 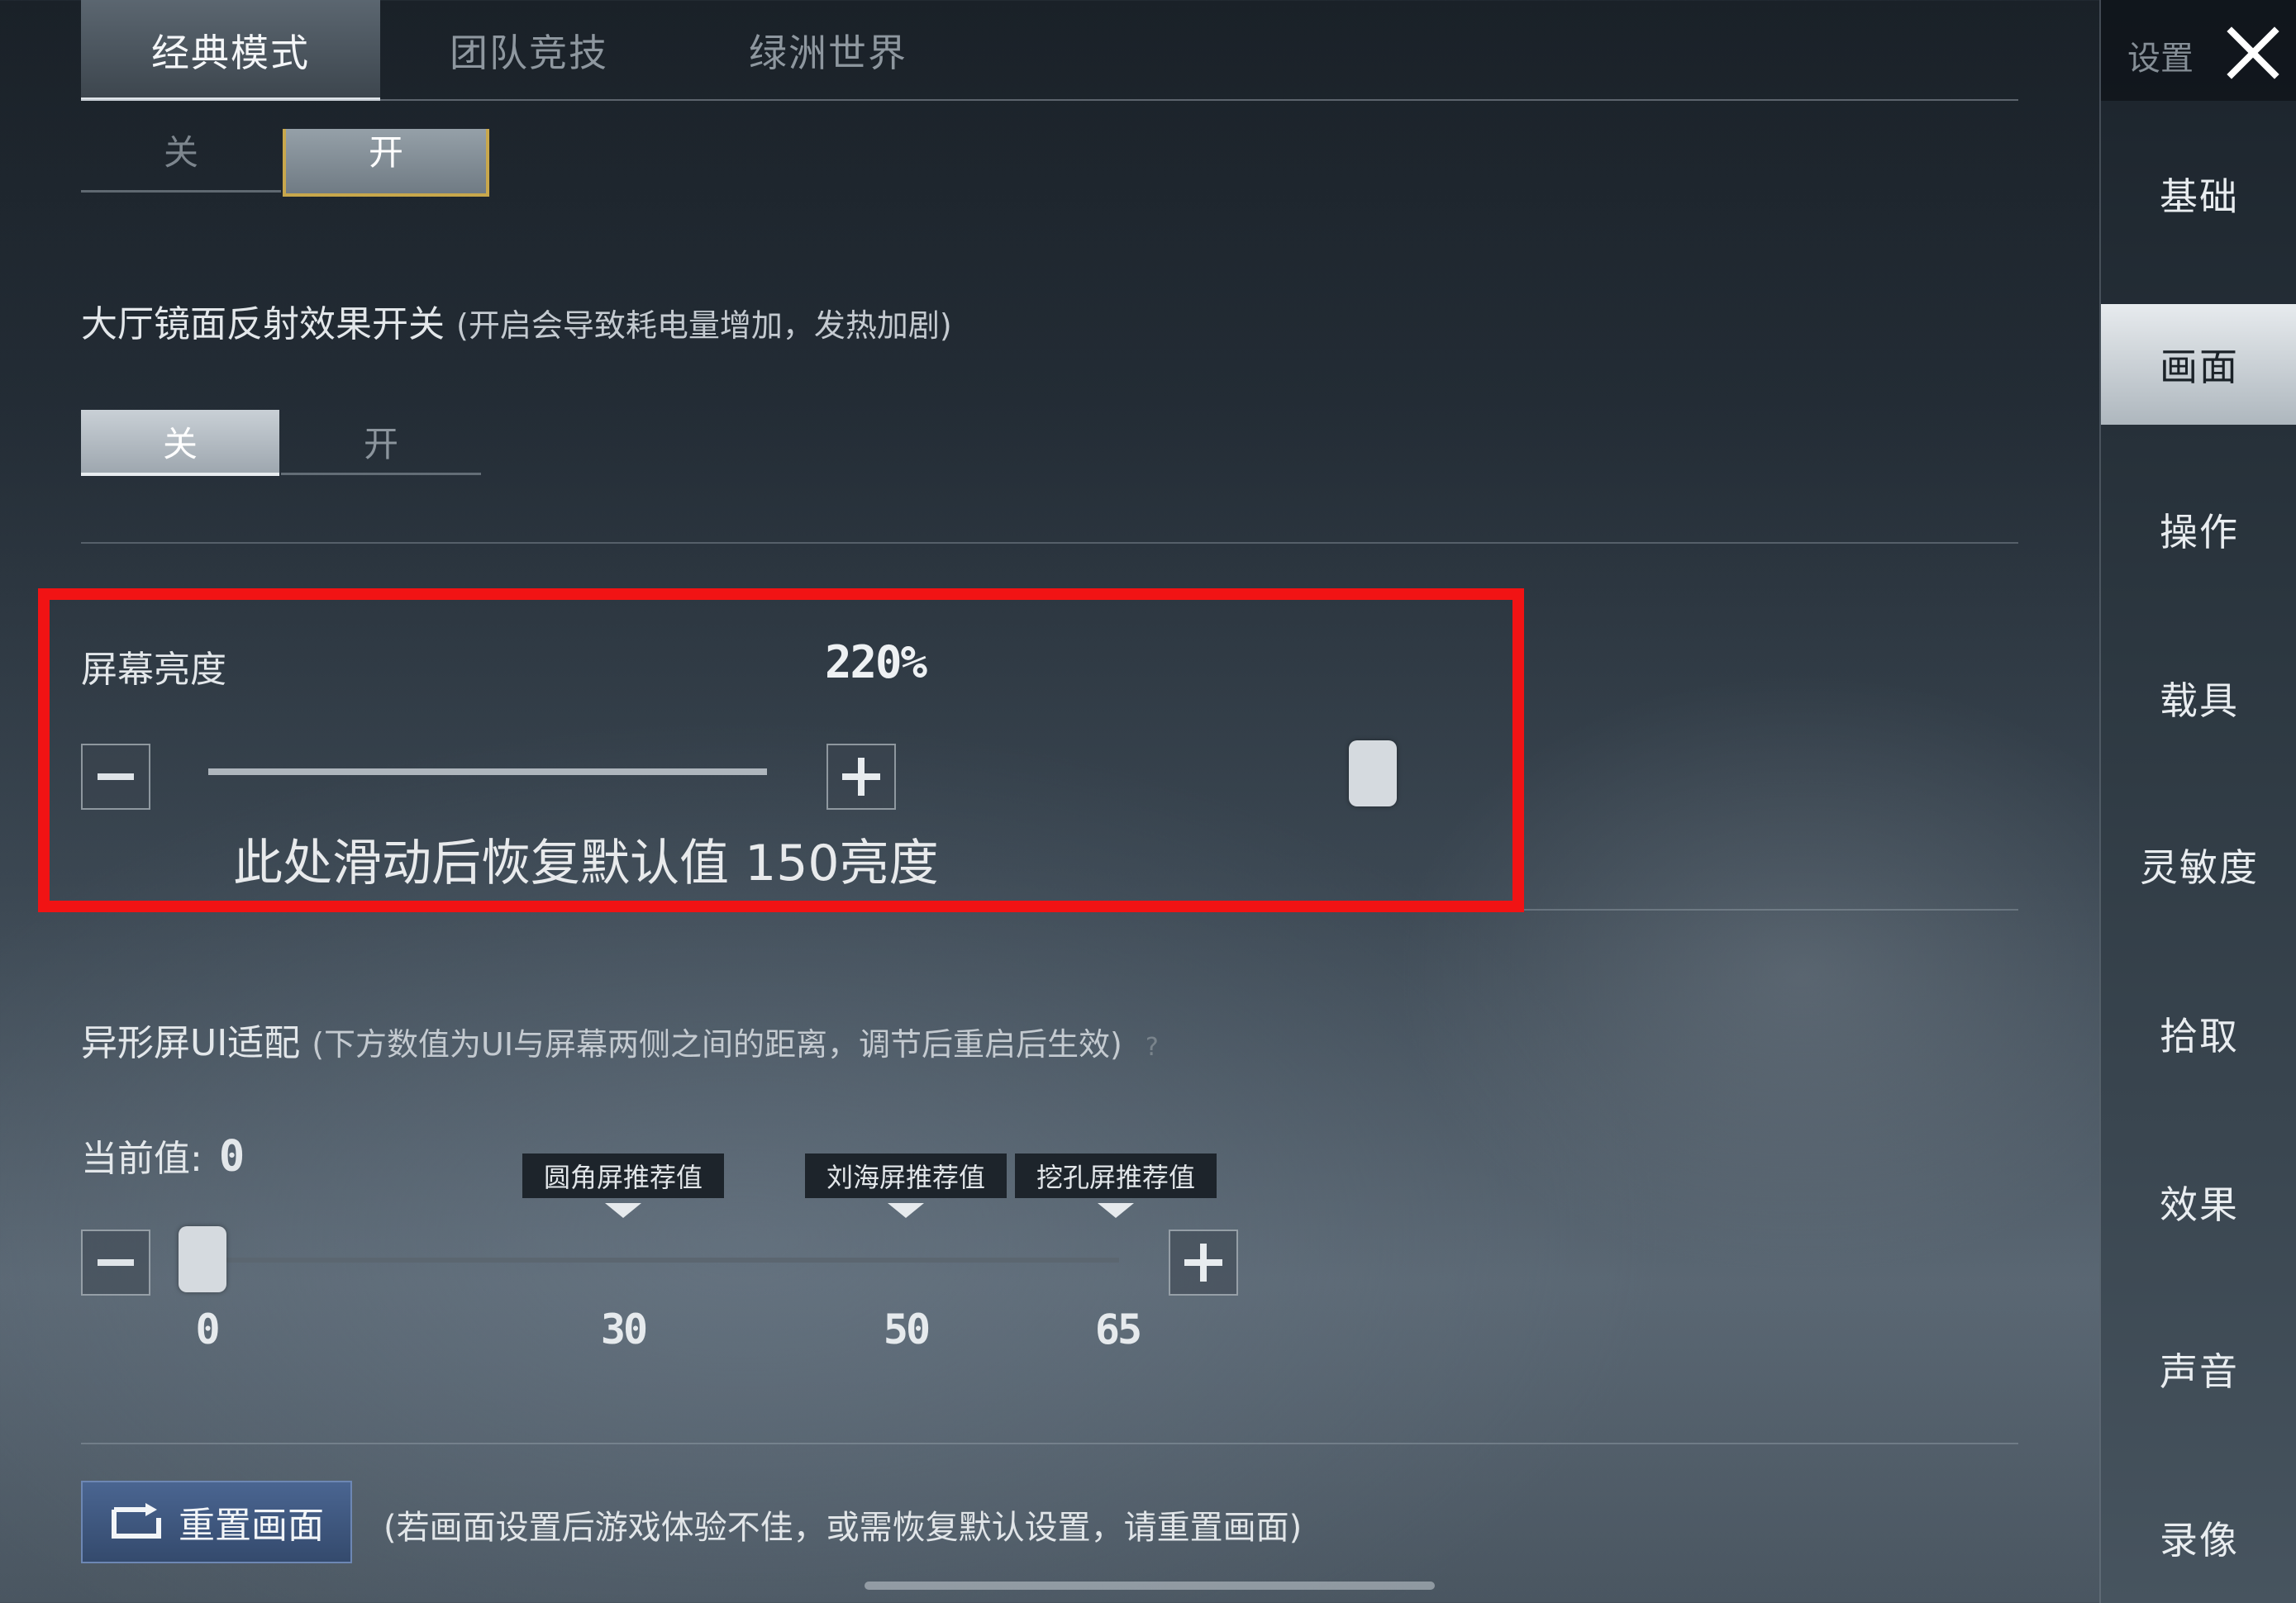 I want to click on tick-label-0: 0, so click(x=207, y=1329).